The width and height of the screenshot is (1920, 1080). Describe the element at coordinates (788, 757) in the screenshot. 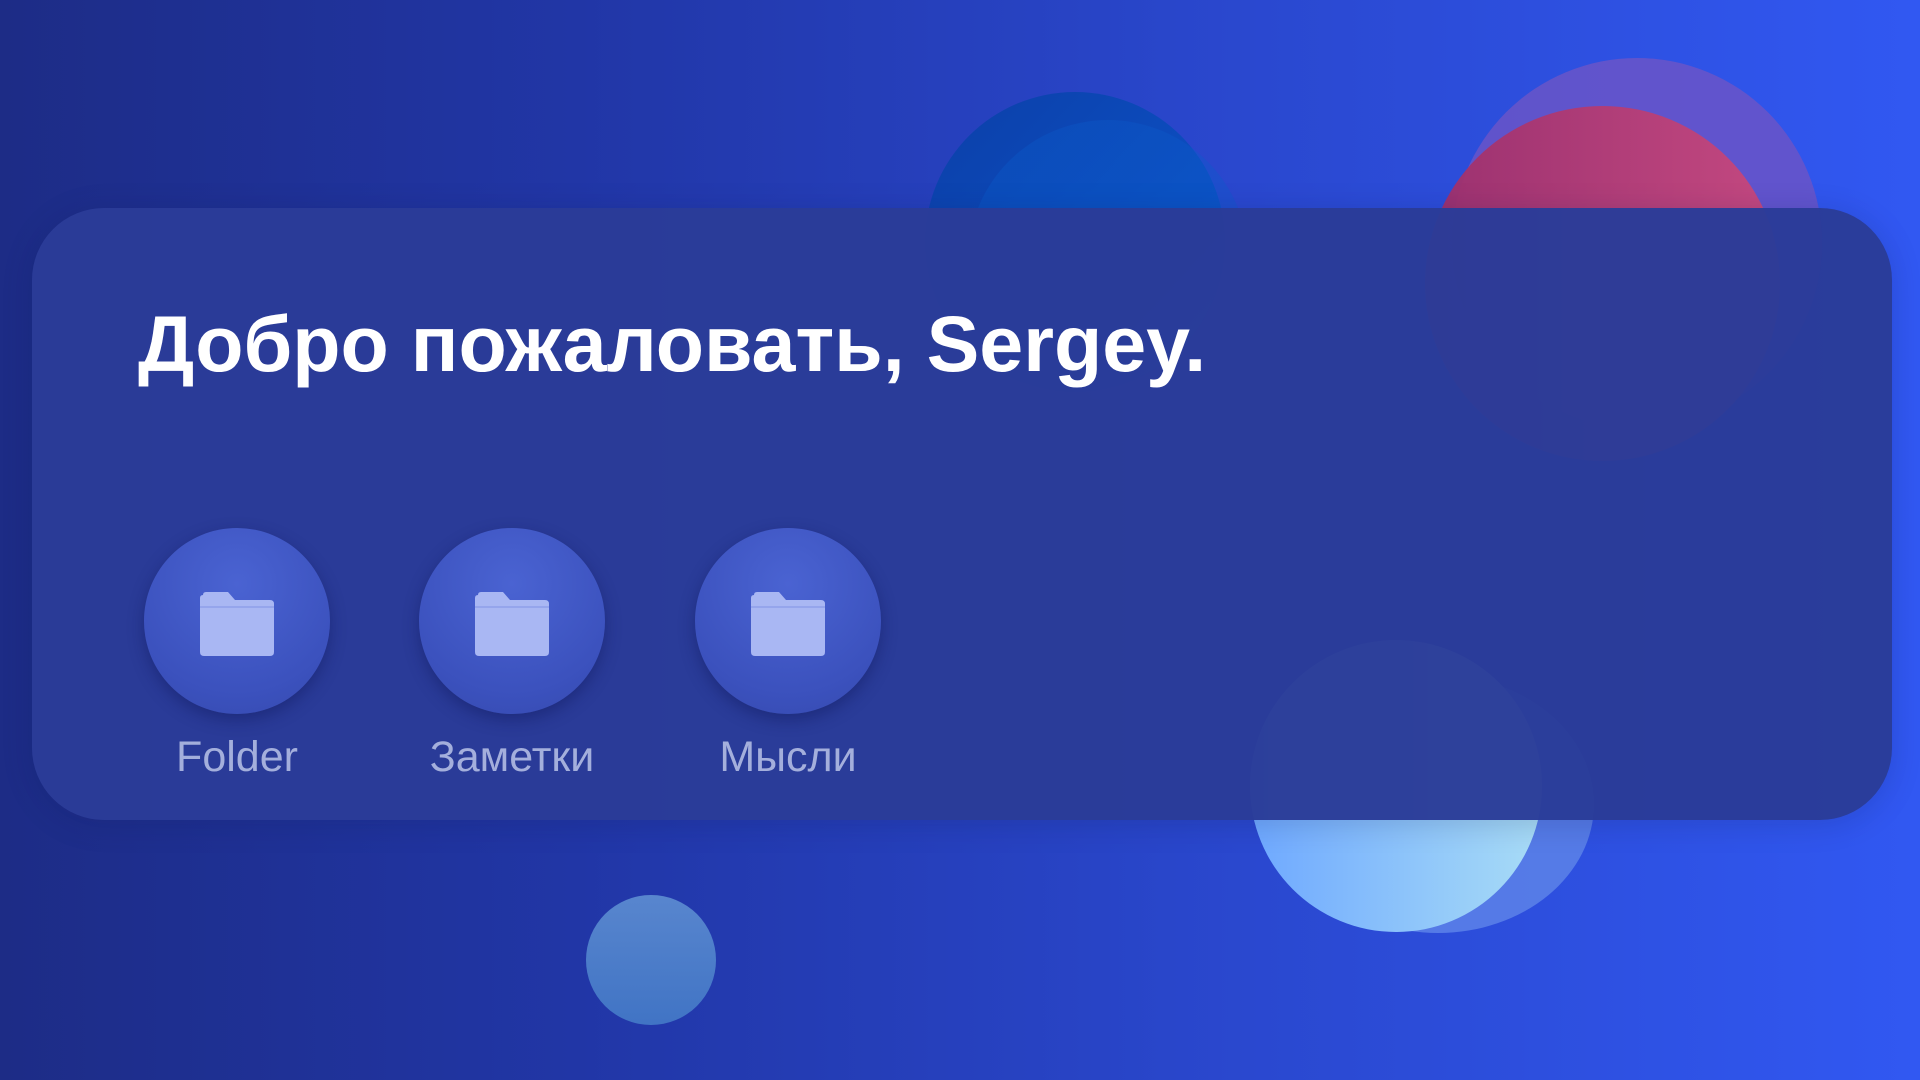

I see `folder-label: Мысли` at that location.